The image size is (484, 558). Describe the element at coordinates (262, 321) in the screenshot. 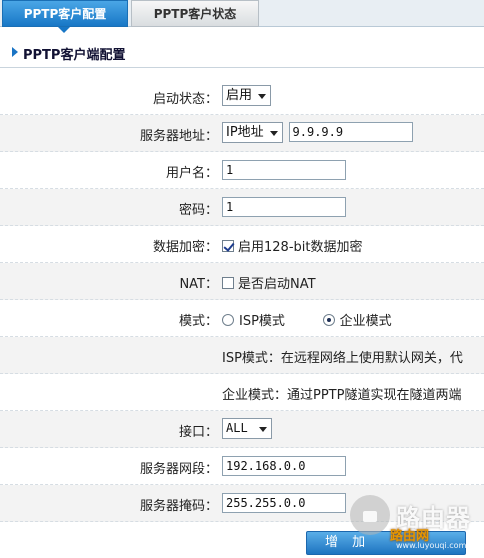

I see `isp-mode-text: ISP模式` at that location.